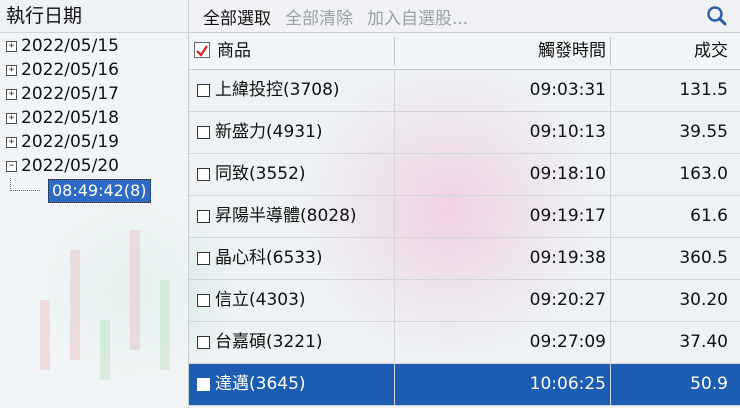 The width and height of the screenshot is (740, 408). I want to click on table-row: 達邁(3645) 10:06:25 50.9, so click(464, 385).